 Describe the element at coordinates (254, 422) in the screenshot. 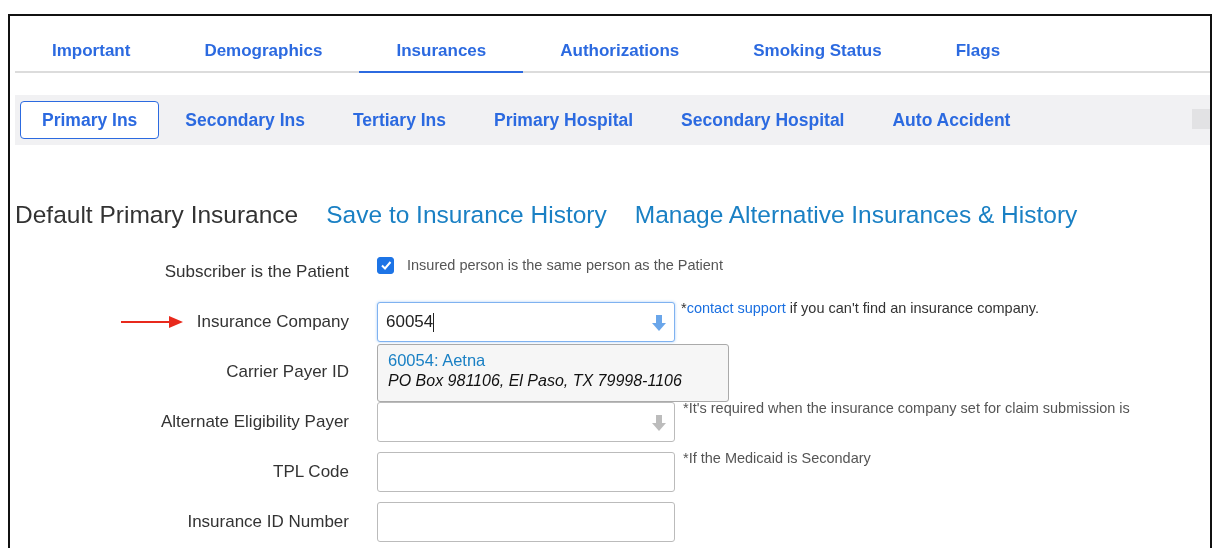

I see `field-label: Alternate Eligibility Payer` at that location.